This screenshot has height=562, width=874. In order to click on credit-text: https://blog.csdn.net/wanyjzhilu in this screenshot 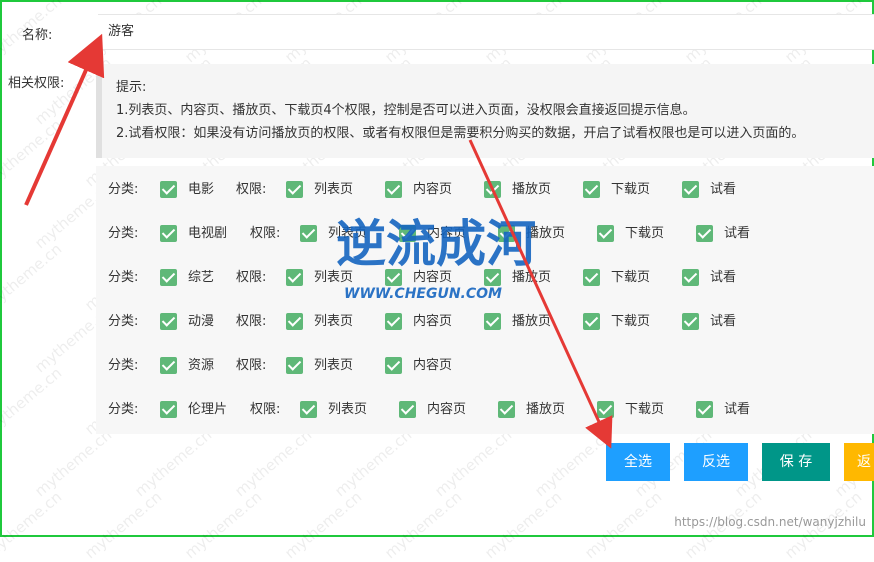, I will do `click(770, 522)`.